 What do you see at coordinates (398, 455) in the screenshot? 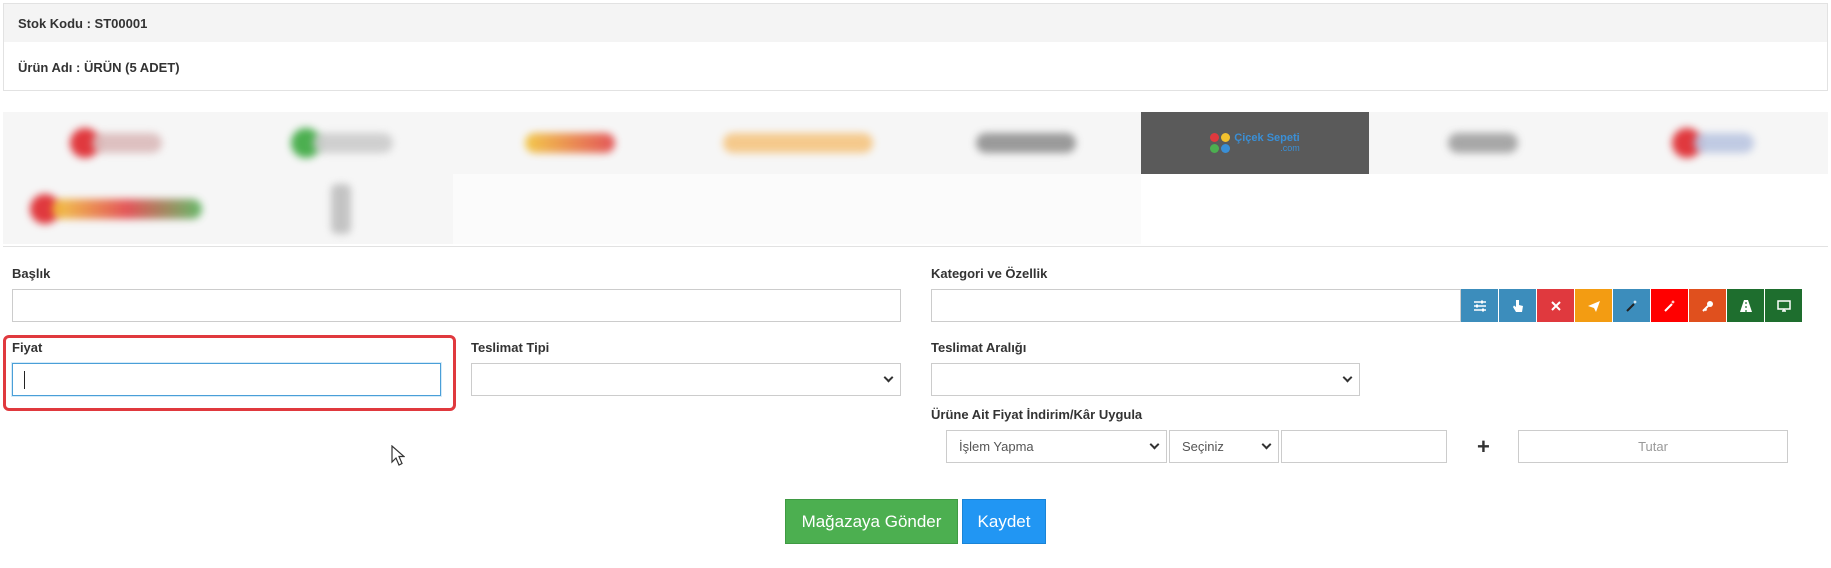
I see `mouse-cursor-icon` at bounding box center [398, 455].